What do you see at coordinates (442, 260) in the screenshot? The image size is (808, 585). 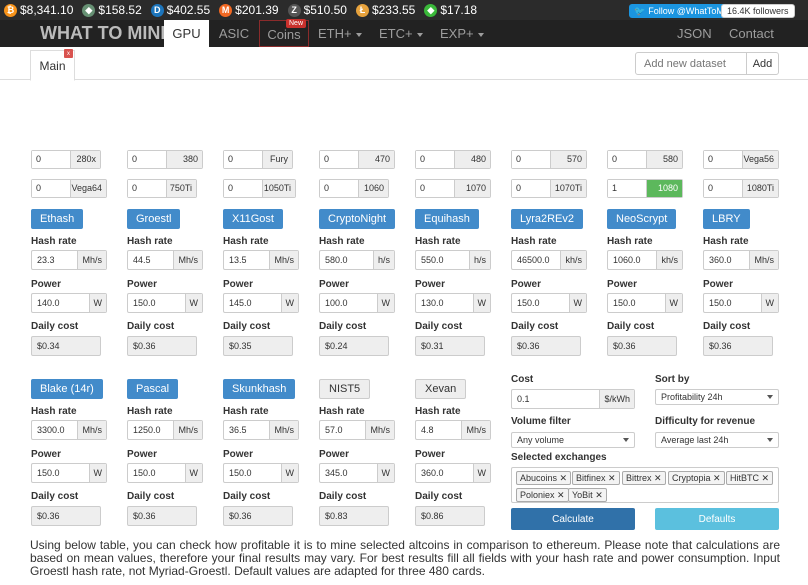 I see `hash-rate-value: 550.0` at bounding box center [442, 260].